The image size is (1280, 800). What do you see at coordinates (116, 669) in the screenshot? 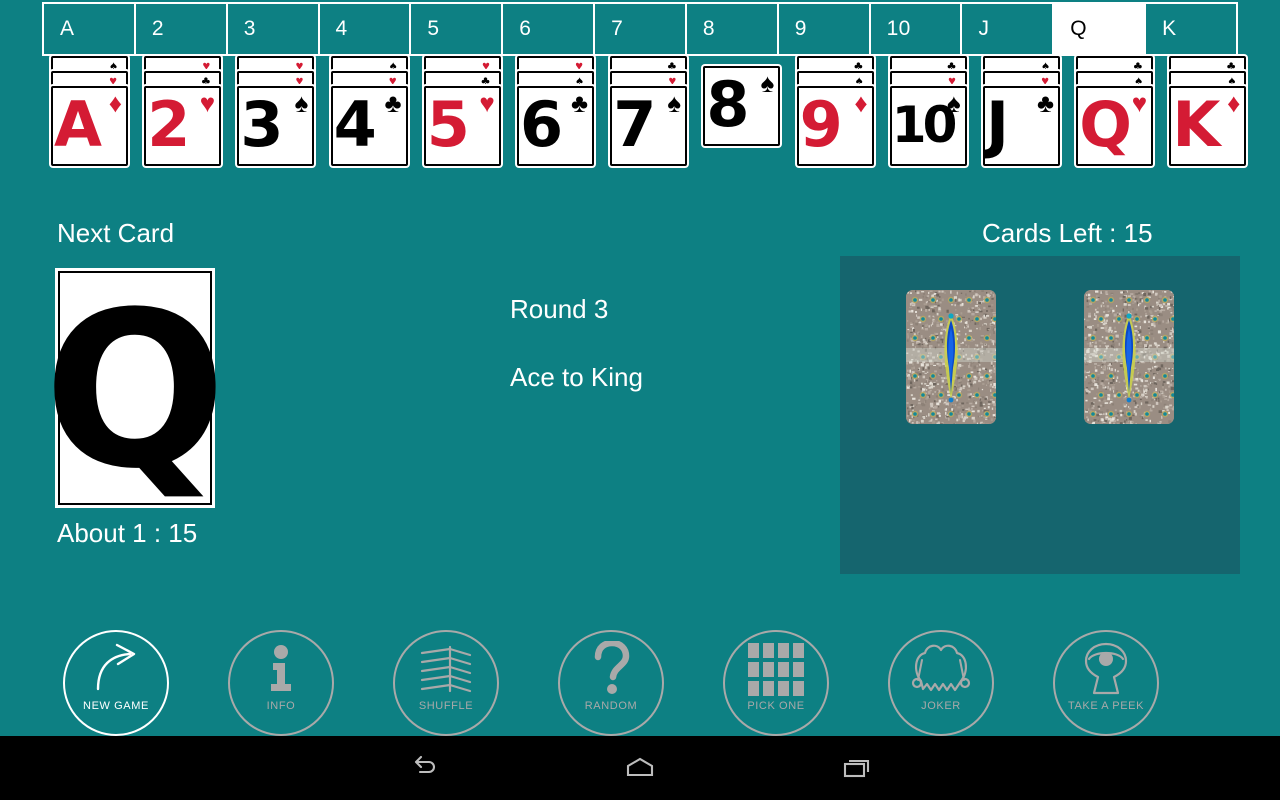
I see `curved-arrow-icon` at bounding box center [116, 669].